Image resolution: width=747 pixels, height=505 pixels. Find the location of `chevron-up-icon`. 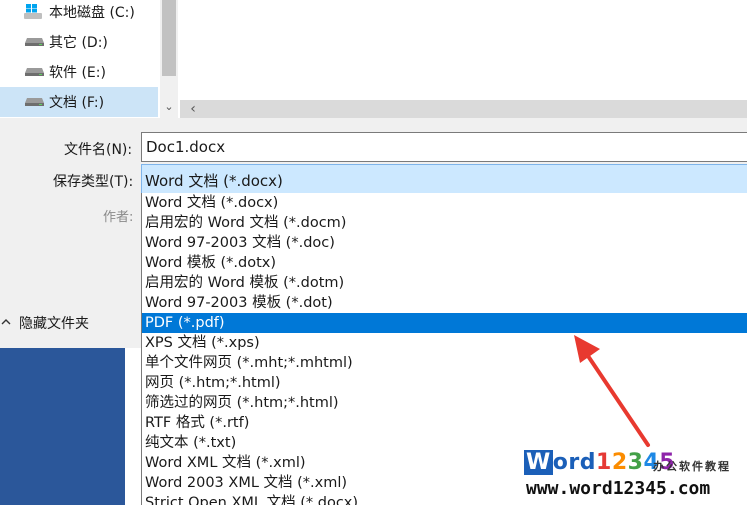

chevron-up-icon is located at coordinates (6, 322).